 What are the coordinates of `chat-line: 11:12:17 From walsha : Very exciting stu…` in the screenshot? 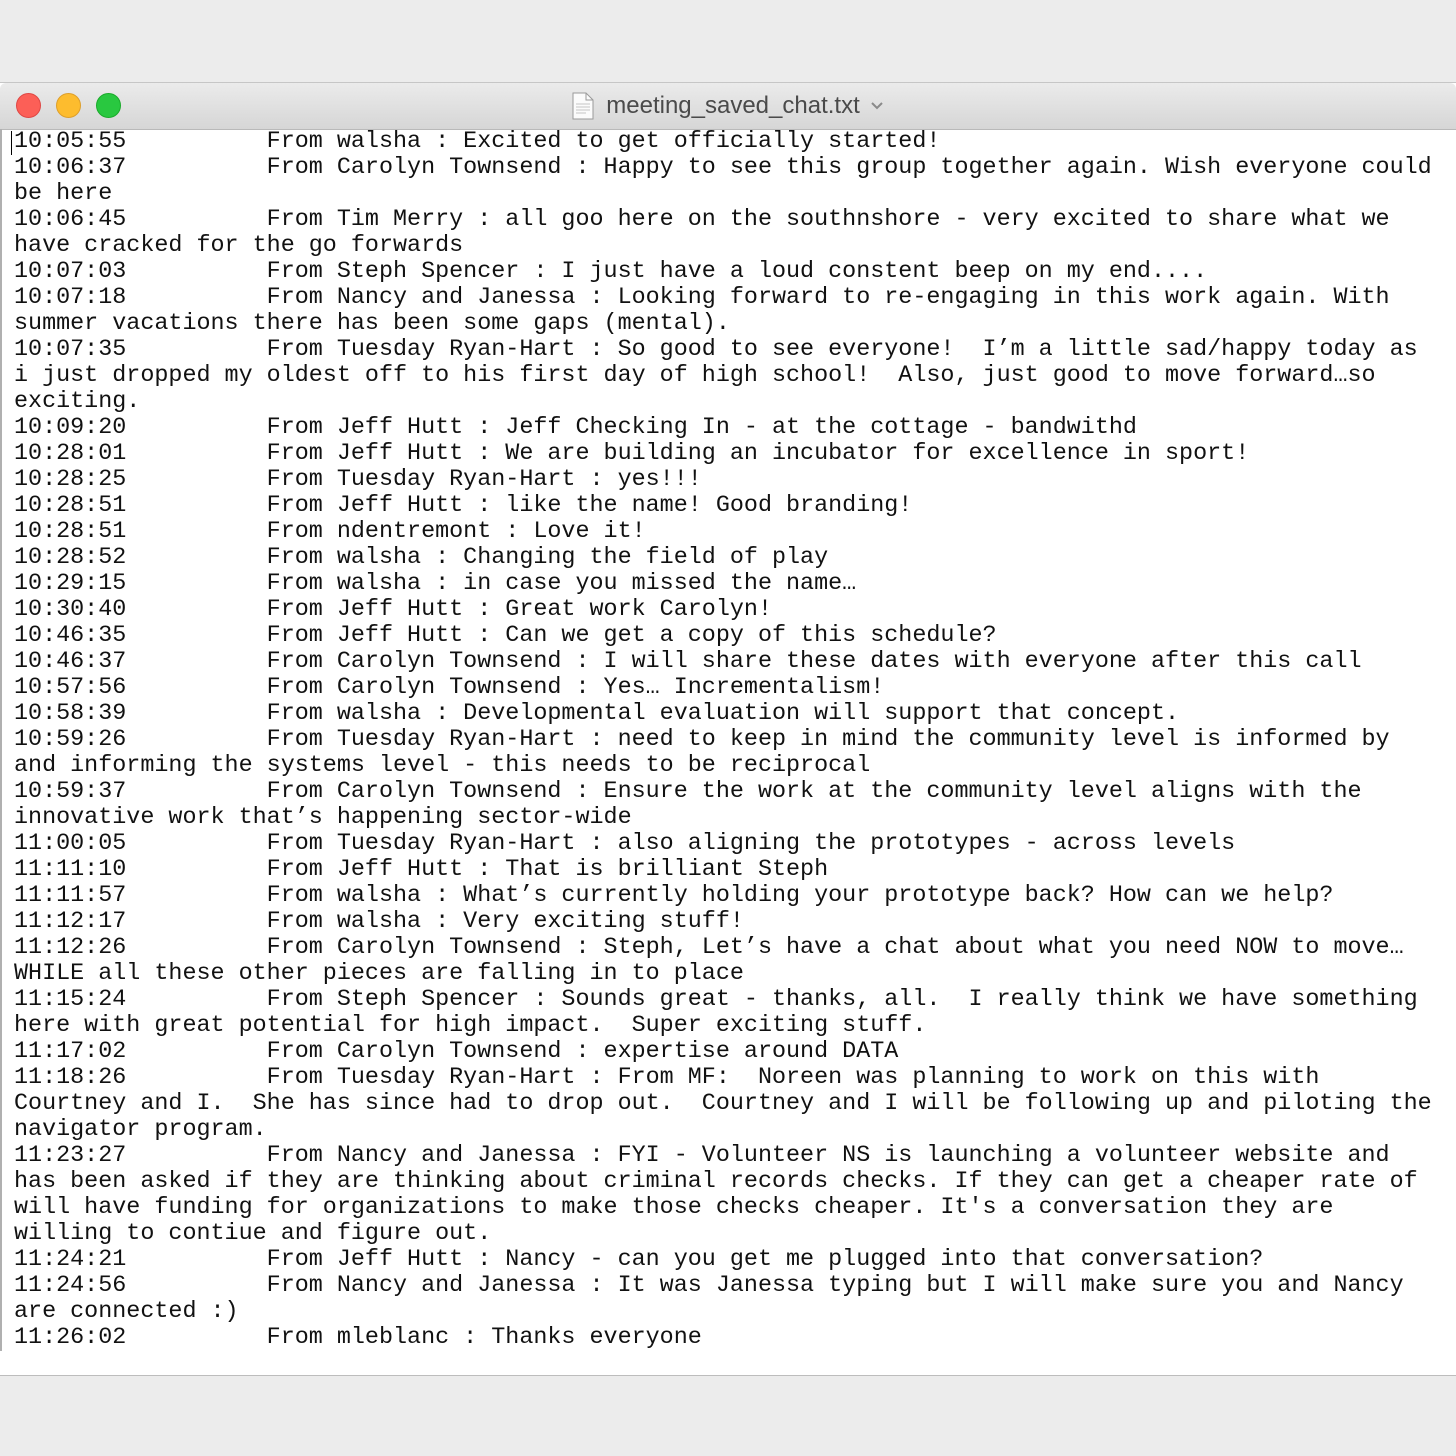 It's located at (379, 922).